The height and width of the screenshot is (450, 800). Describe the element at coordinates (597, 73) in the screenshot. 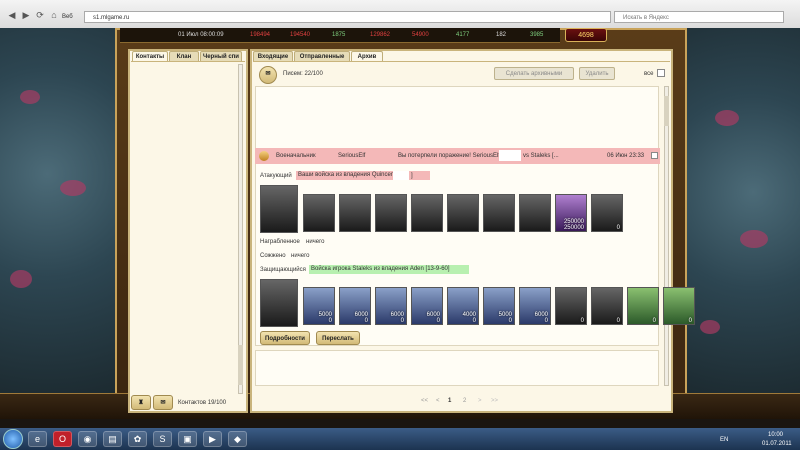

I see `delete-button: Удалить` at that location.